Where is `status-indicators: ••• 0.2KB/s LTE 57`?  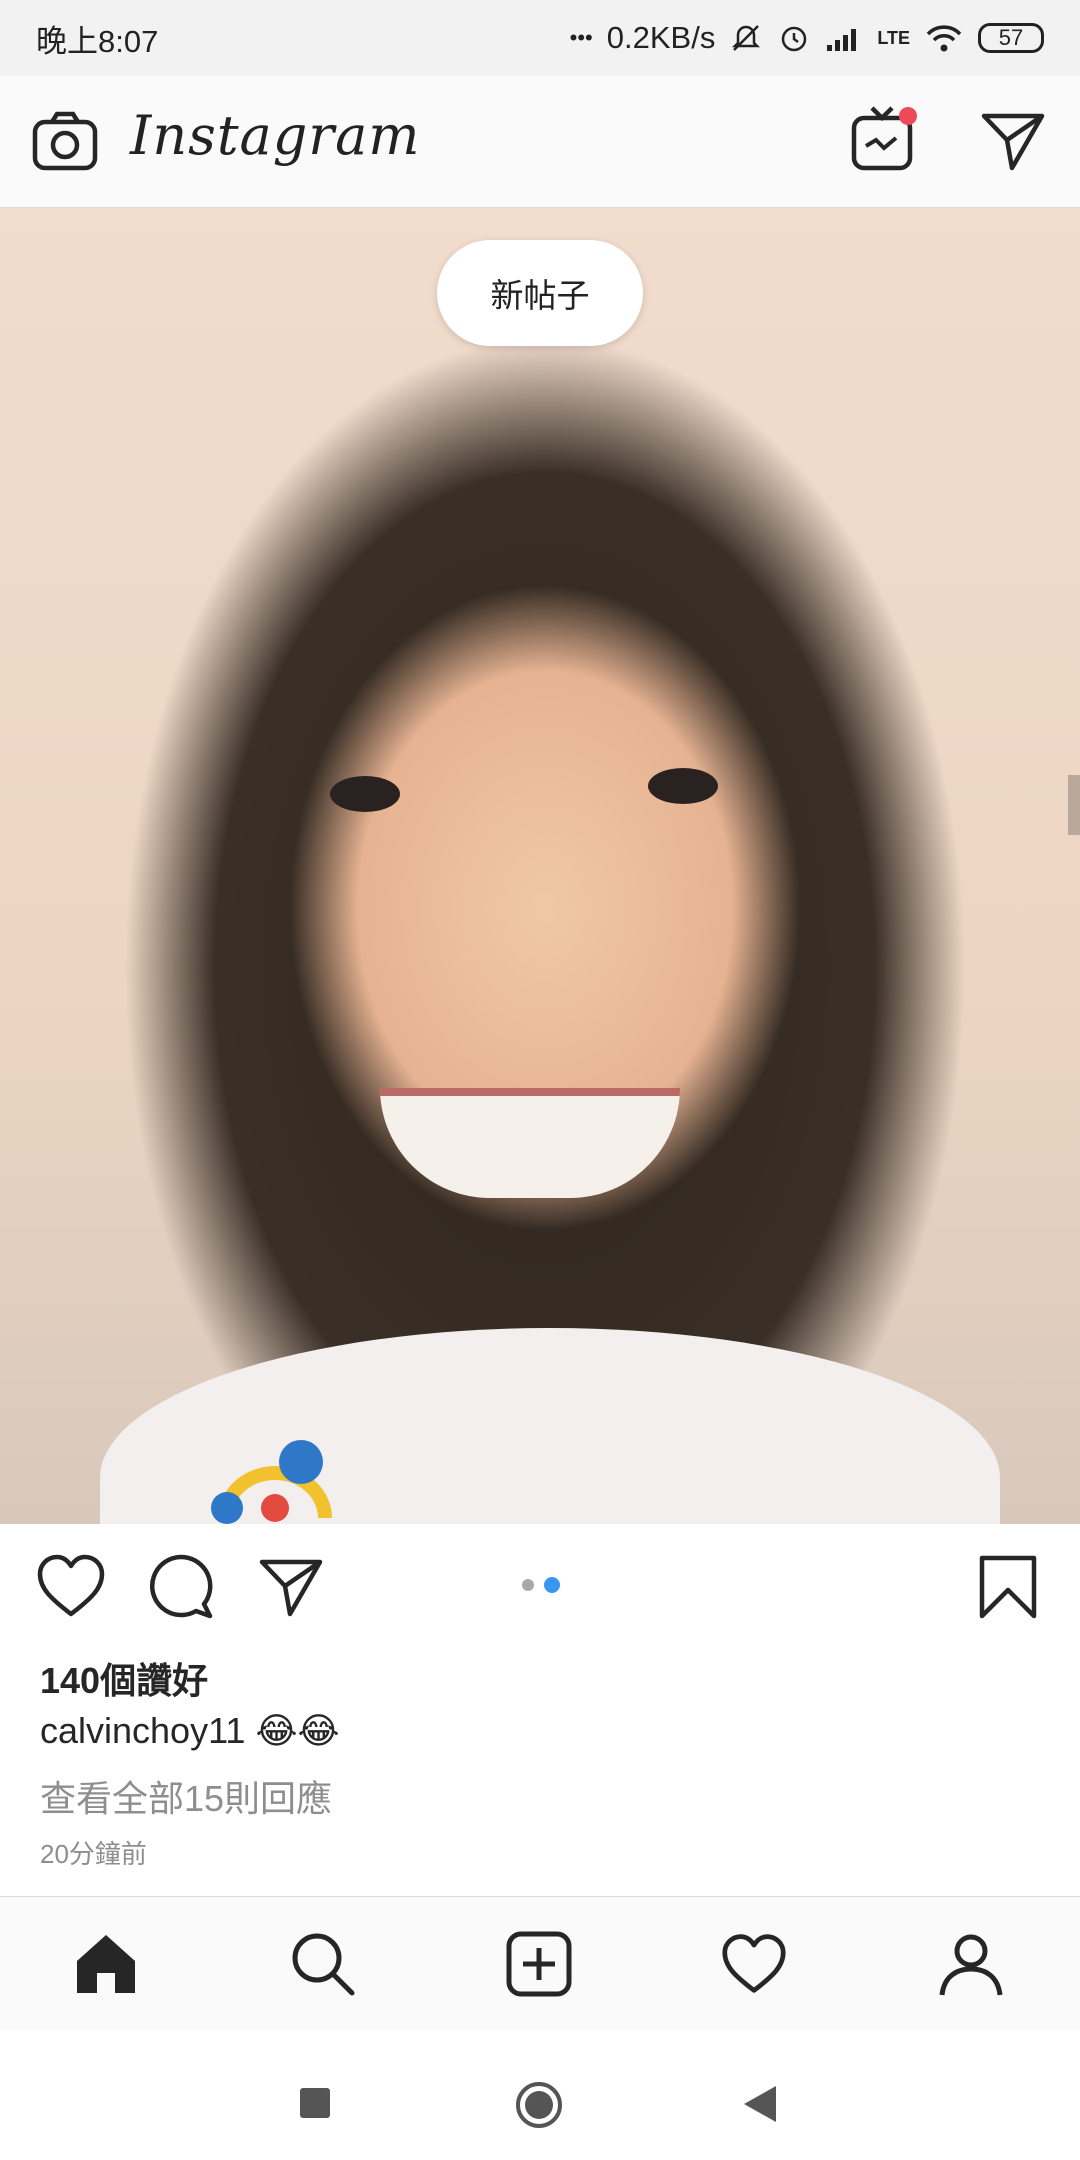
status-indicators: ••• 0.2KB/s LTE 57 is located at coordinates (807, 38).